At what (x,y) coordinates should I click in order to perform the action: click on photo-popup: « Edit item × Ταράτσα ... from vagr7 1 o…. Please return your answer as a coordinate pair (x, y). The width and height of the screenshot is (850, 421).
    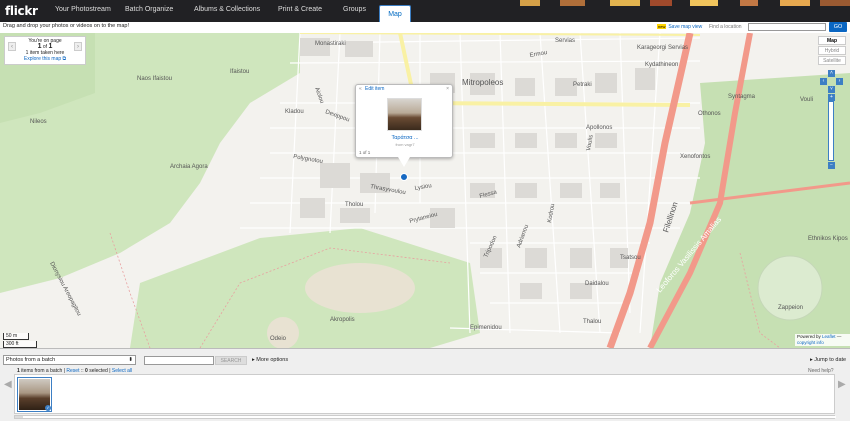
    Looking at the image, I should click on (404, 121).